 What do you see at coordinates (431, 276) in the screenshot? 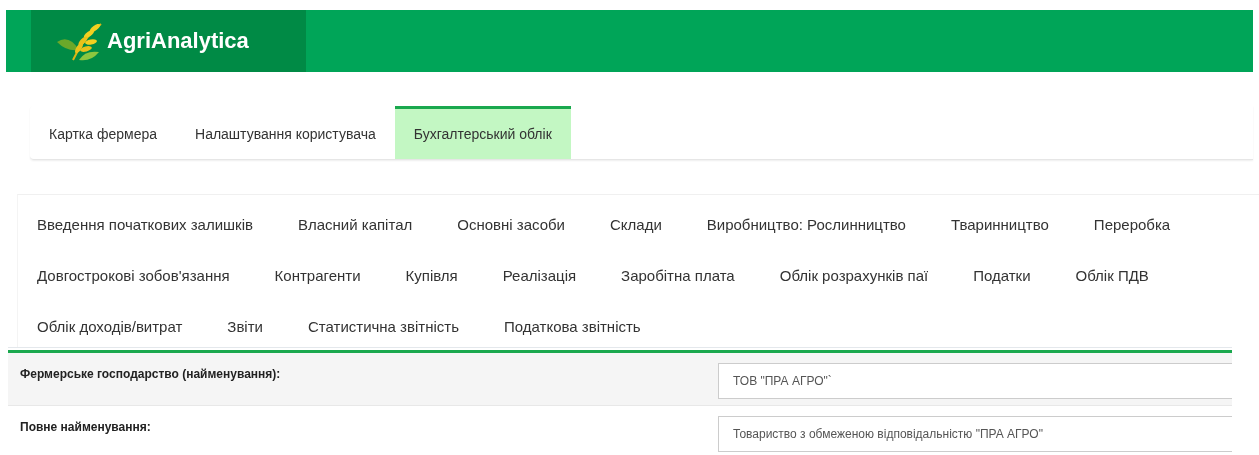
I see `menu-link: Купівля` at bounding box center [431, 276].